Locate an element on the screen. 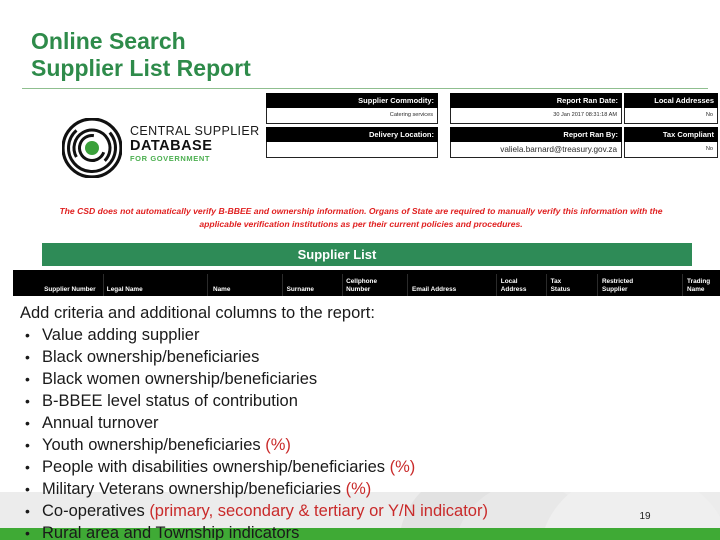 Image resolution: width=720 pixels, height=540 pixels. criteria-bullet-text: Value adding supplier is located at coordinates (121, 335).